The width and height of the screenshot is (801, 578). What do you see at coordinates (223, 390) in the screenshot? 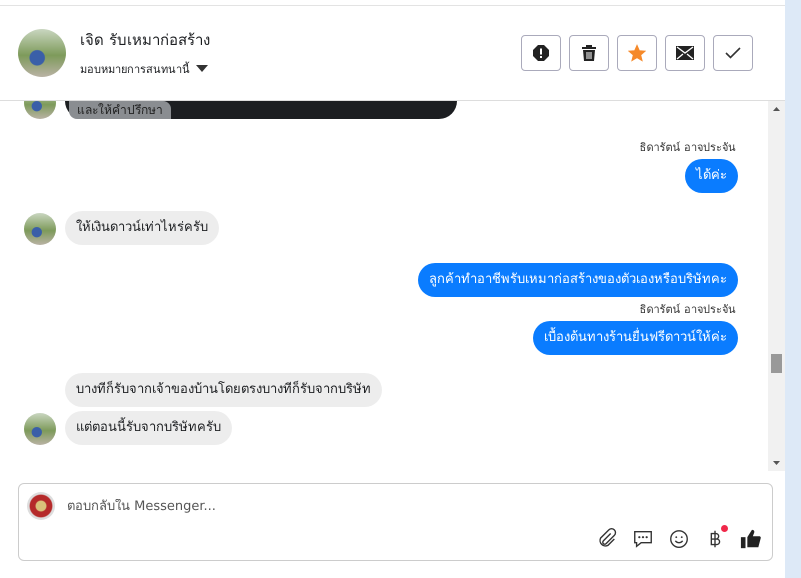
I see `received-message: บางทีก็รับจากเจ้าของบ้านโดยตรงบางทีก็รับจากบริษัท` at bounding box center [223, 390].